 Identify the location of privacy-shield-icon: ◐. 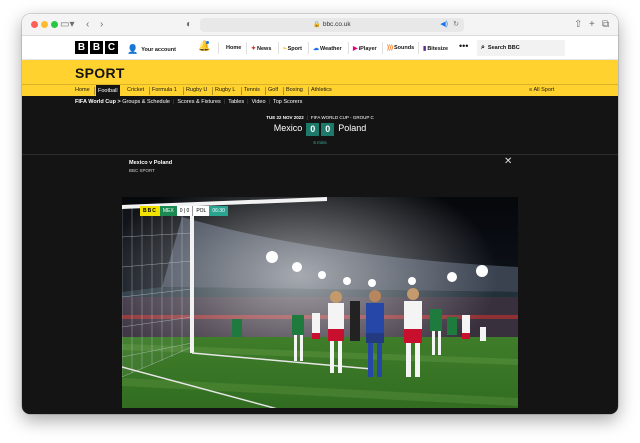
(189, 25).